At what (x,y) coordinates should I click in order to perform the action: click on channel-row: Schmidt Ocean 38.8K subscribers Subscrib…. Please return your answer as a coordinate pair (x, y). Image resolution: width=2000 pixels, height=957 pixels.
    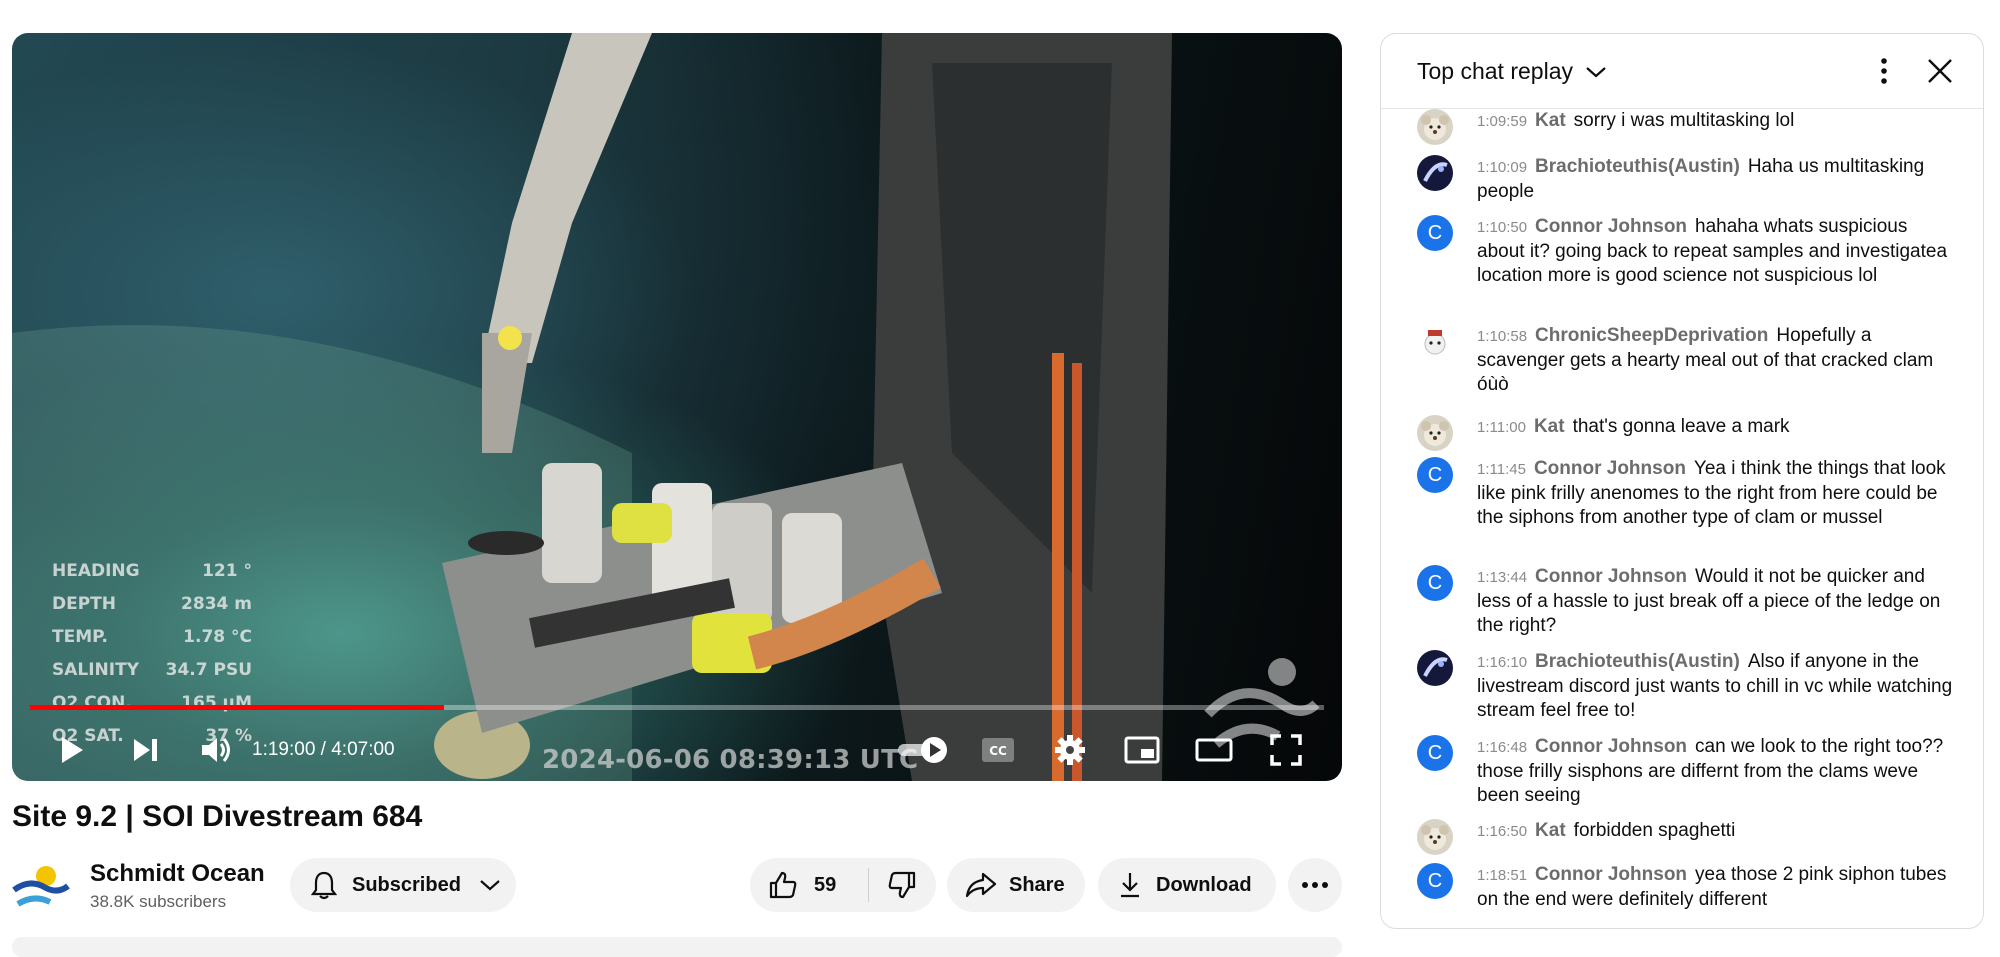
    Looking at the image, I should click on (677, 886).